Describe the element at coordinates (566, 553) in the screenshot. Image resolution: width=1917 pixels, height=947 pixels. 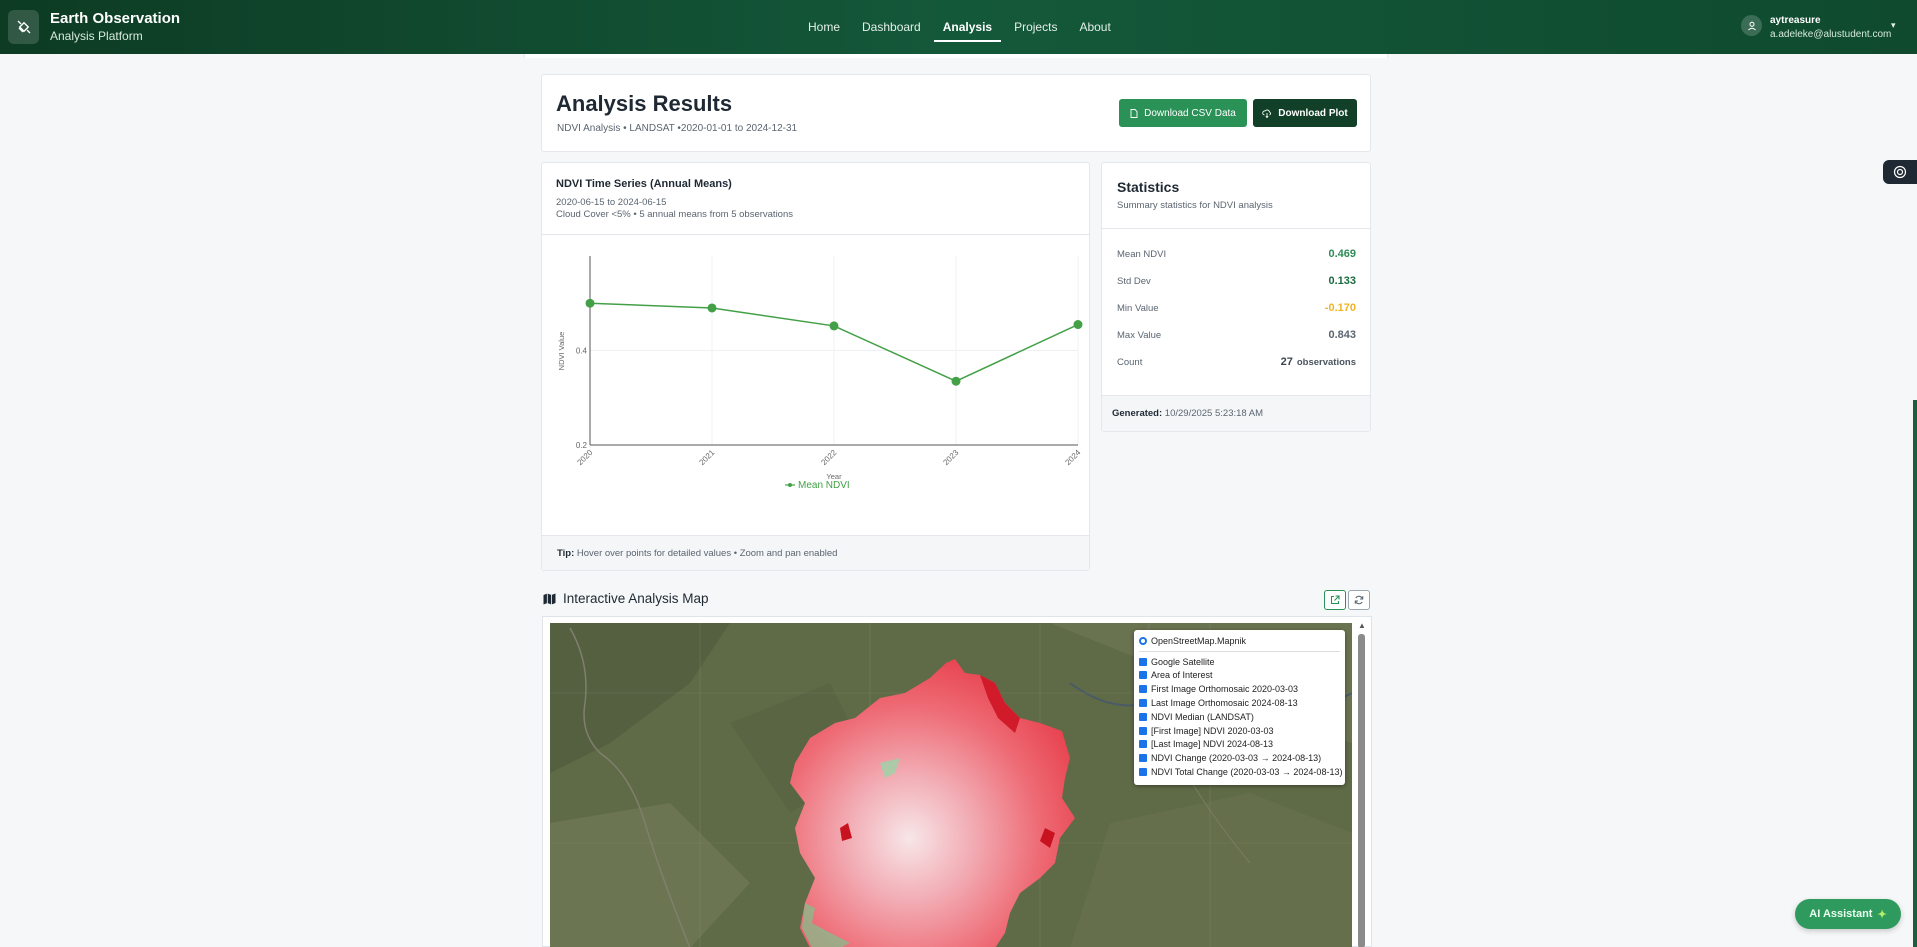
I see `tip-label: Tip:` at that location.